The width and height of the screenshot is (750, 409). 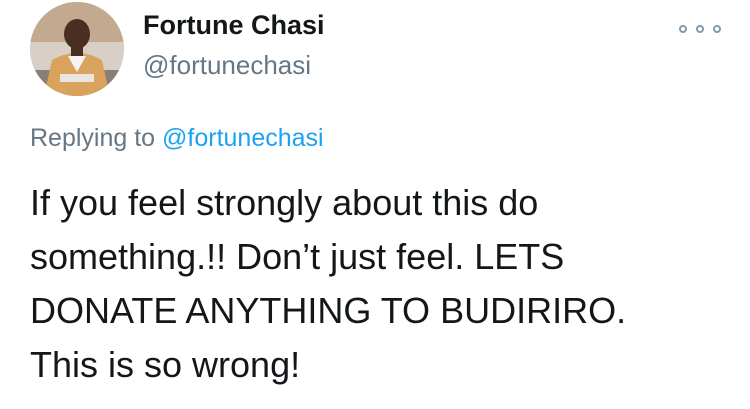 I want to click on author-handle: @fortunechasi, so click(x=227, y=65).